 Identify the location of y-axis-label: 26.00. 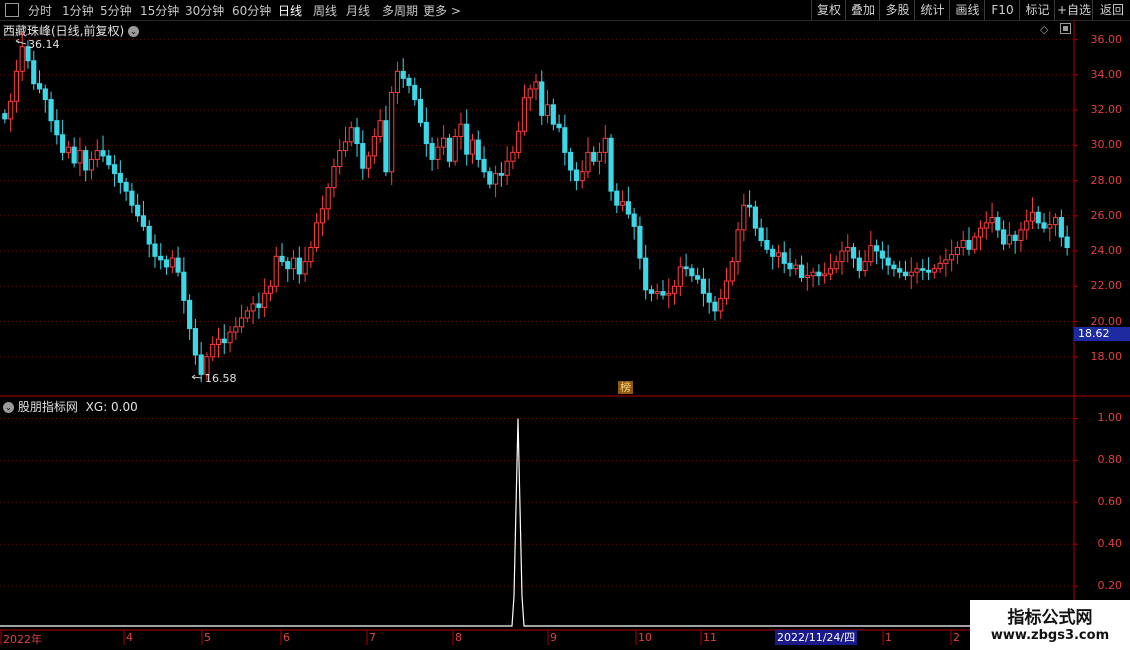
(1106, 215).